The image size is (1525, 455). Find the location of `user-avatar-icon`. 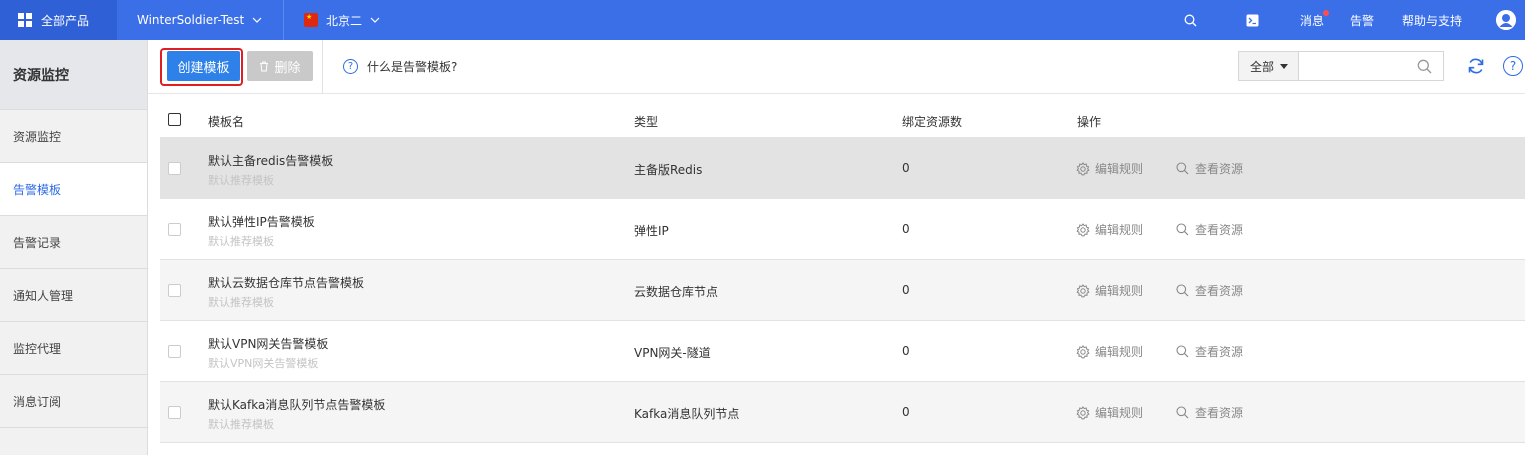

user-avatar-icon is located at coordinates (1506, 20).